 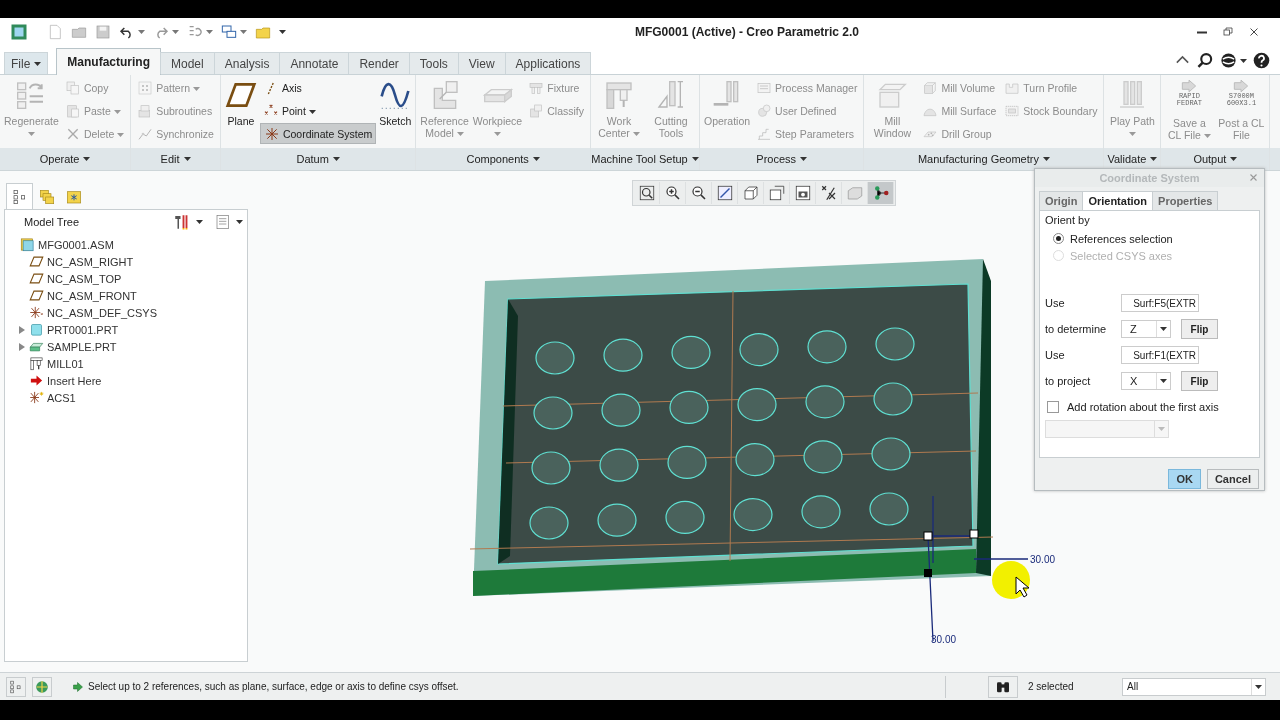 I want to click on show-button, so click(x=229, y=222).